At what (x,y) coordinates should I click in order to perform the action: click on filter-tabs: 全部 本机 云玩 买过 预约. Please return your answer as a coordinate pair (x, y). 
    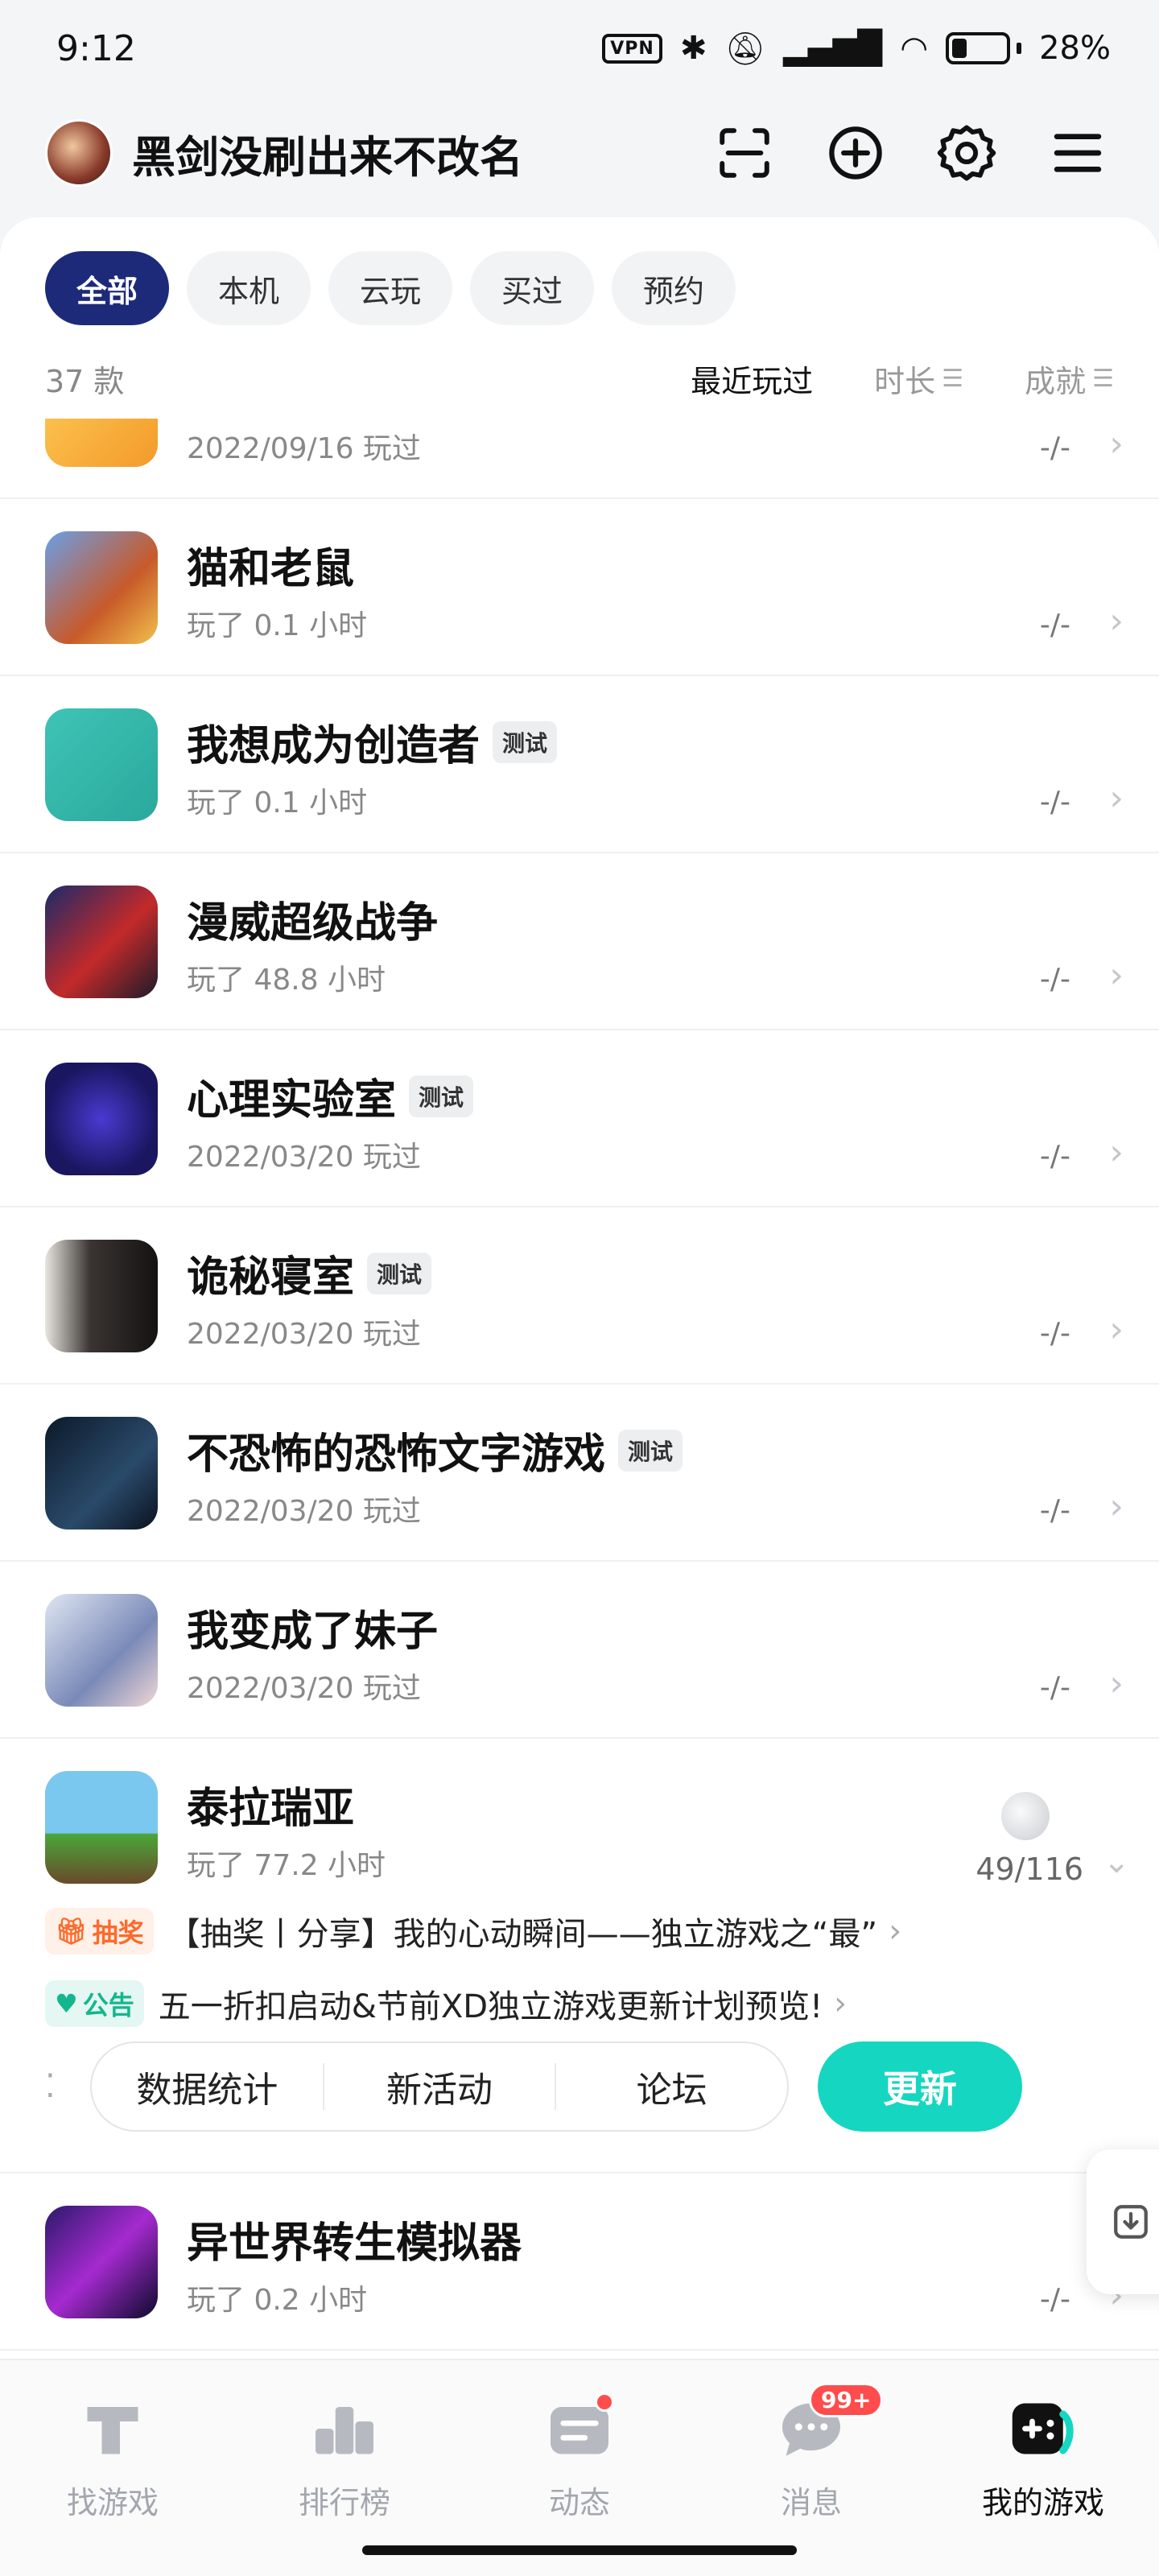
    Looking at the image, I should click on (390, 288).